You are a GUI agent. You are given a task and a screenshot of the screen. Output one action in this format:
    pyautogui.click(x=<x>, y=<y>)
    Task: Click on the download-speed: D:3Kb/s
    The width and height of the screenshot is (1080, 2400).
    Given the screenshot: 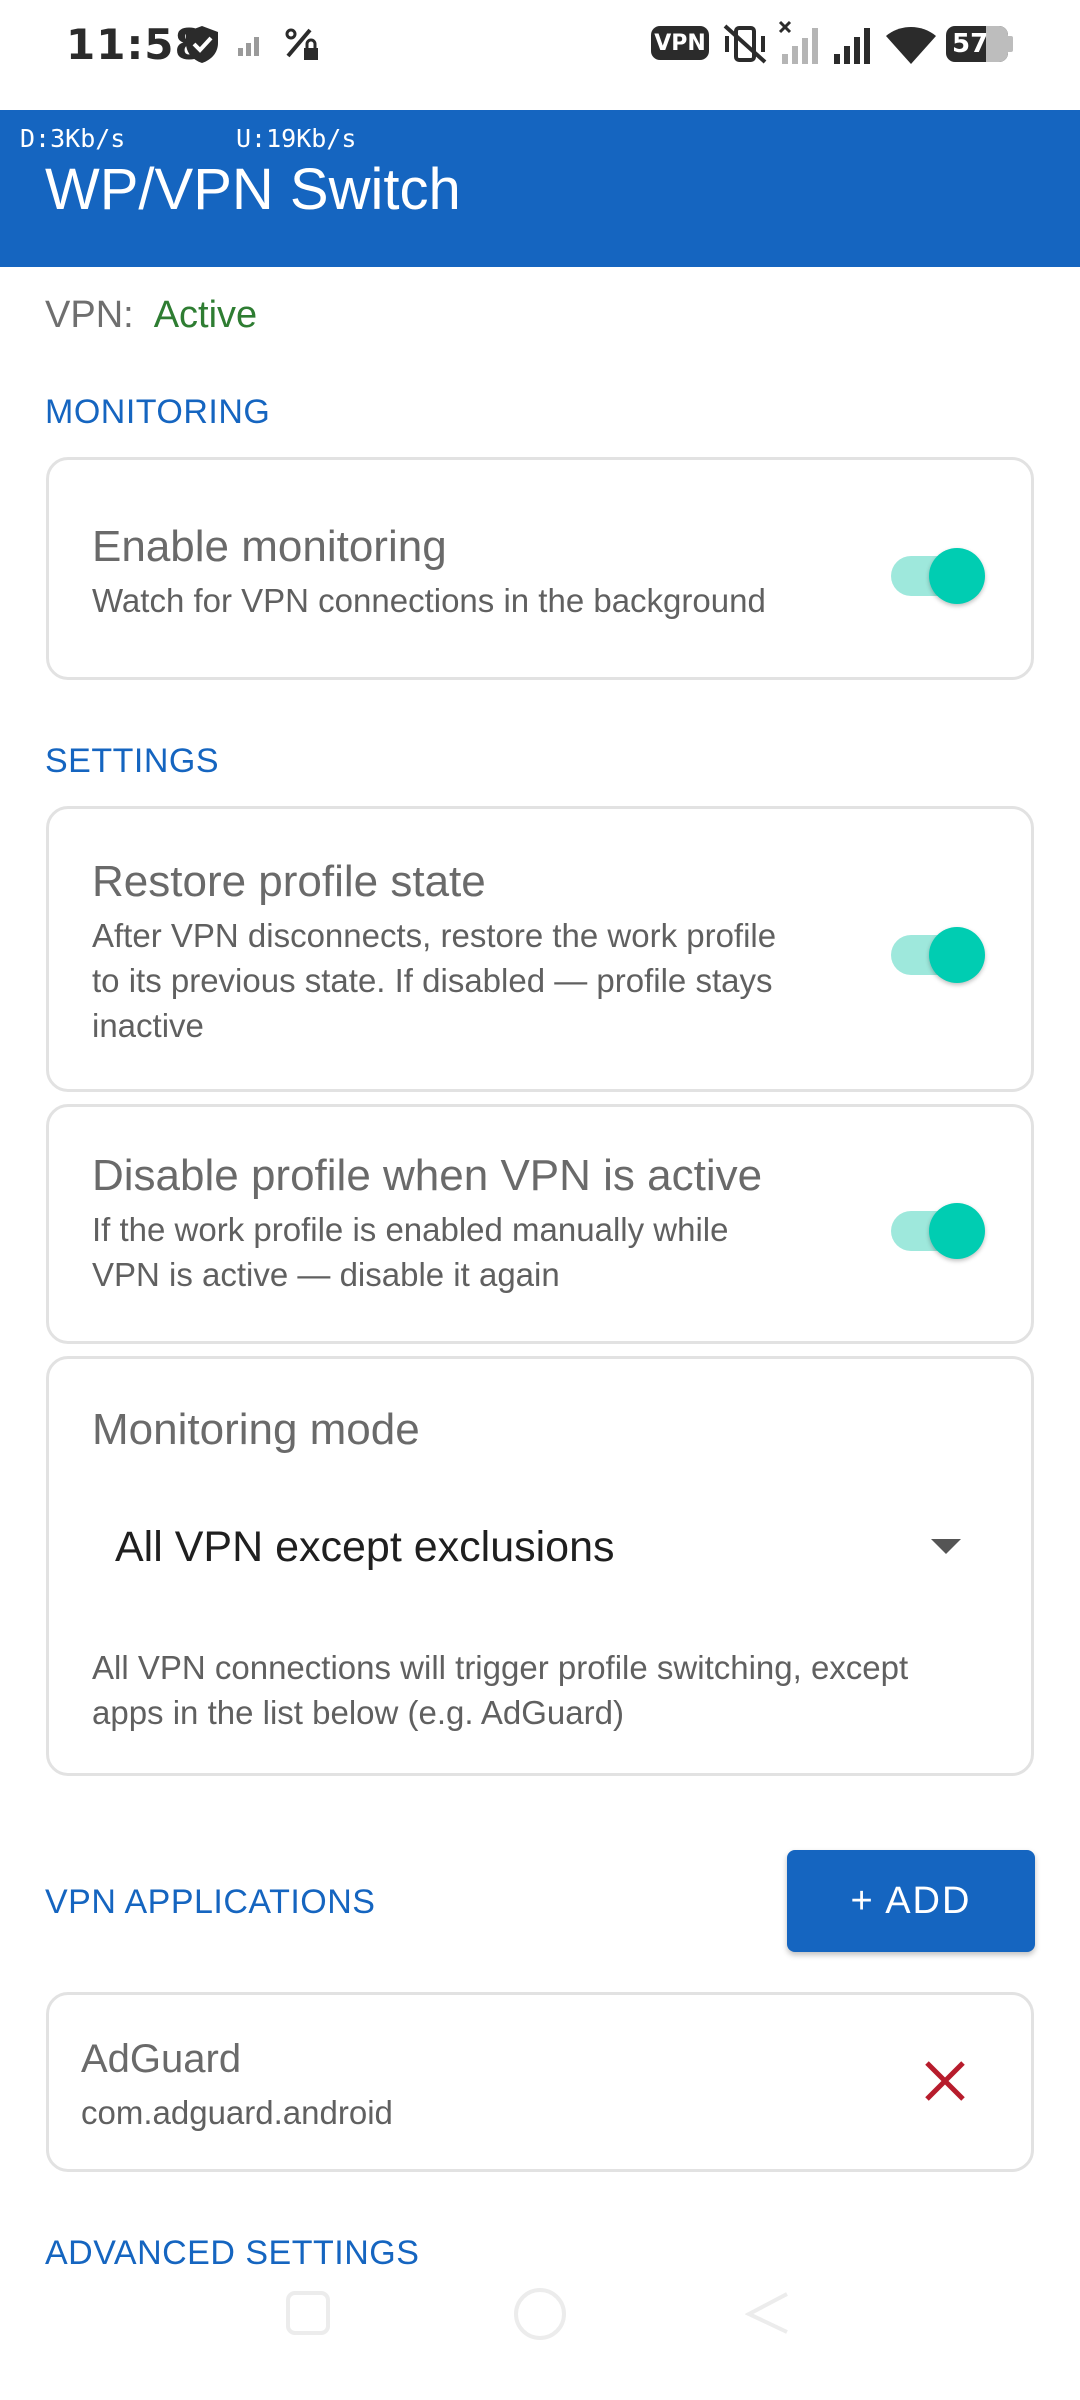 What is the action you would take?
    pyautogui.click(x=73, y=138)
    